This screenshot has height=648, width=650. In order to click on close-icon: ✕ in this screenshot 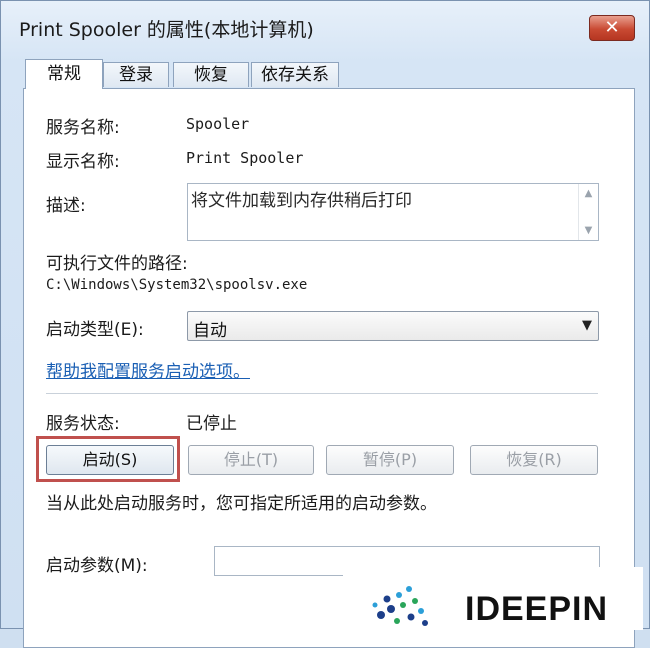, I will do `click(612, 27)`.